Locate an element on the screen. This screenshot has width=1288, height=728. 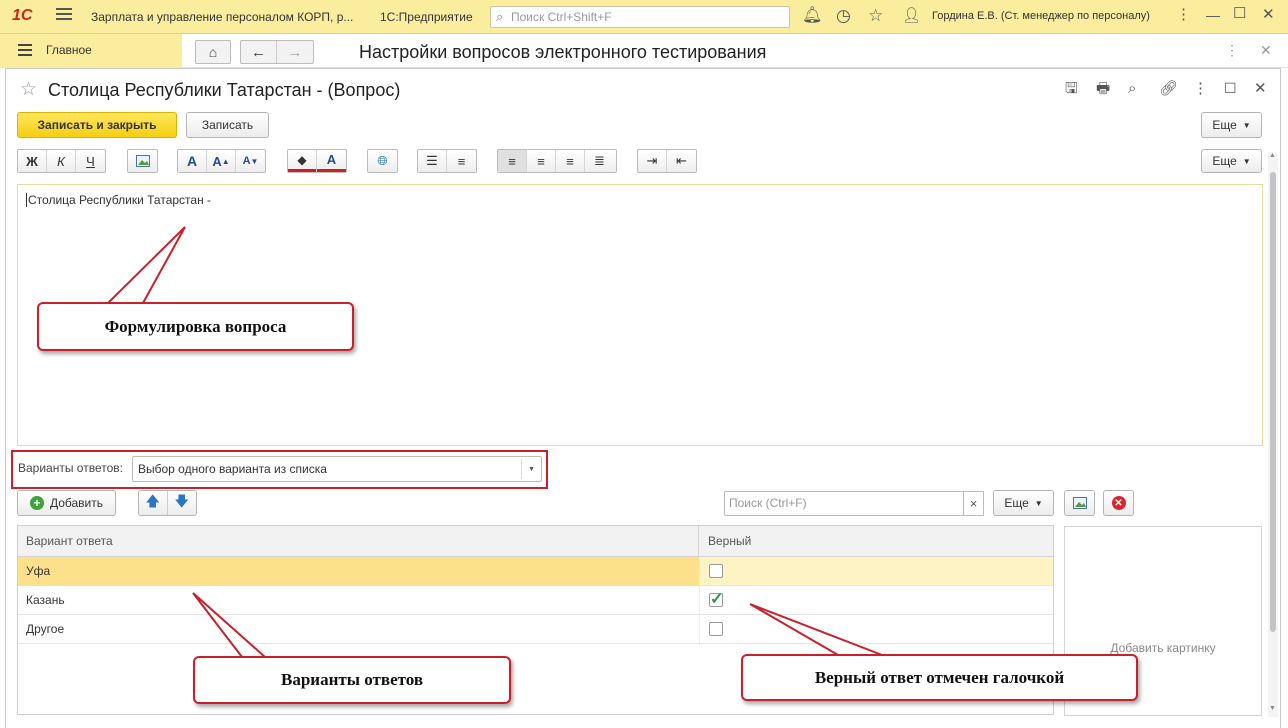
pointer-correct is located at coordinates (816, 629).